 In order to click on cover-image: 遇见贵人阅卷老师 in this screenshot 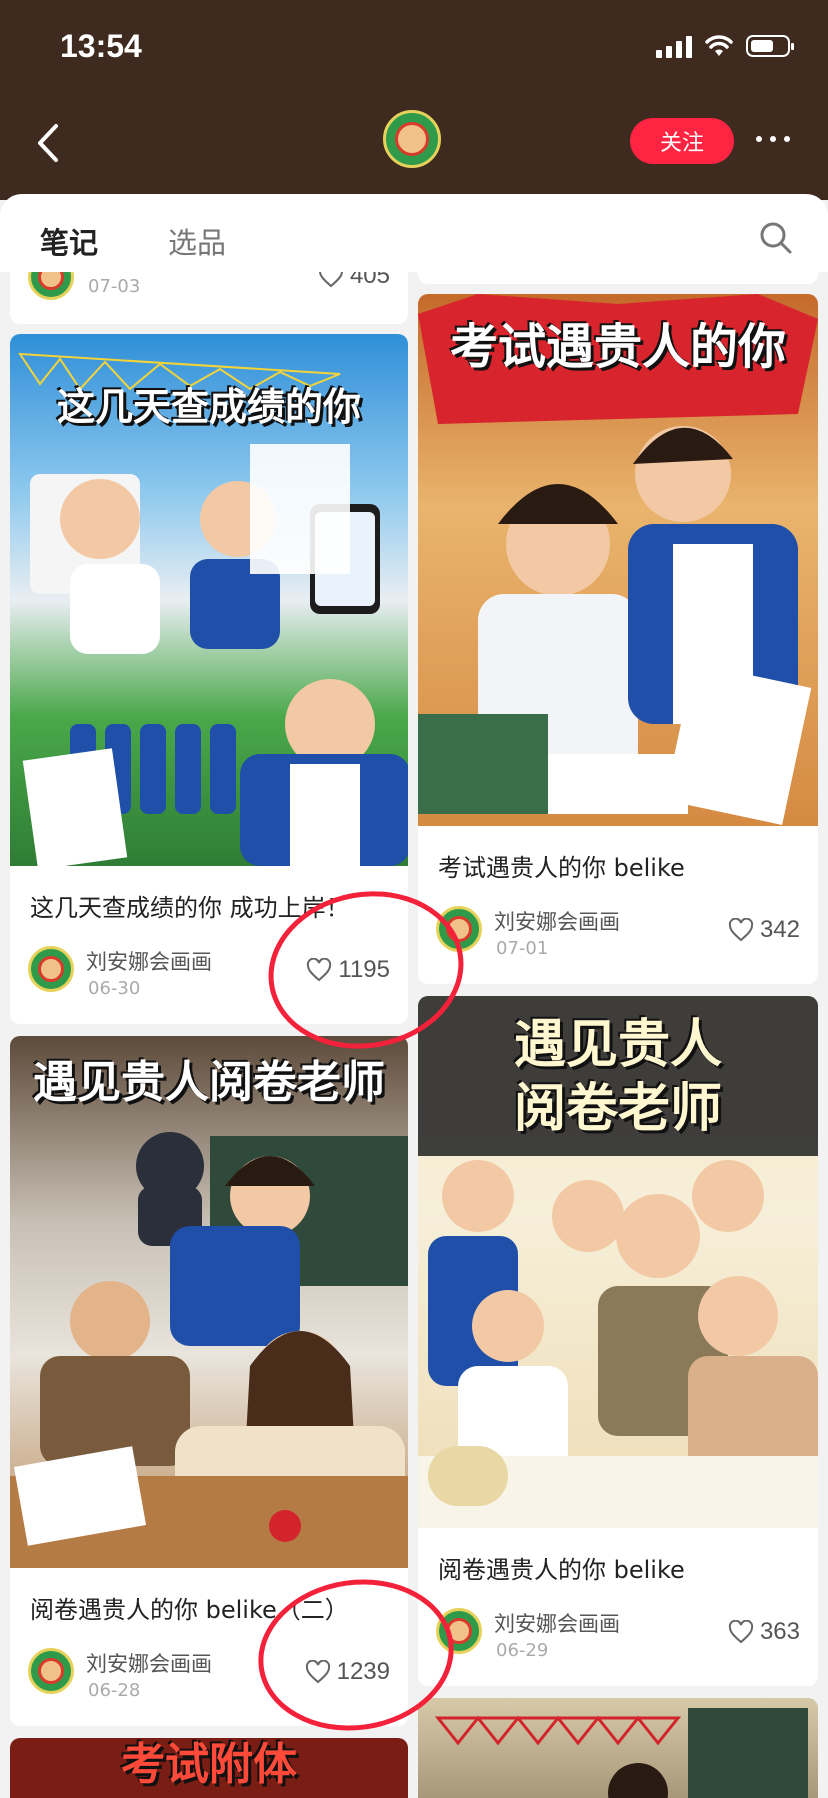, I will do `click(209, 1302)`.